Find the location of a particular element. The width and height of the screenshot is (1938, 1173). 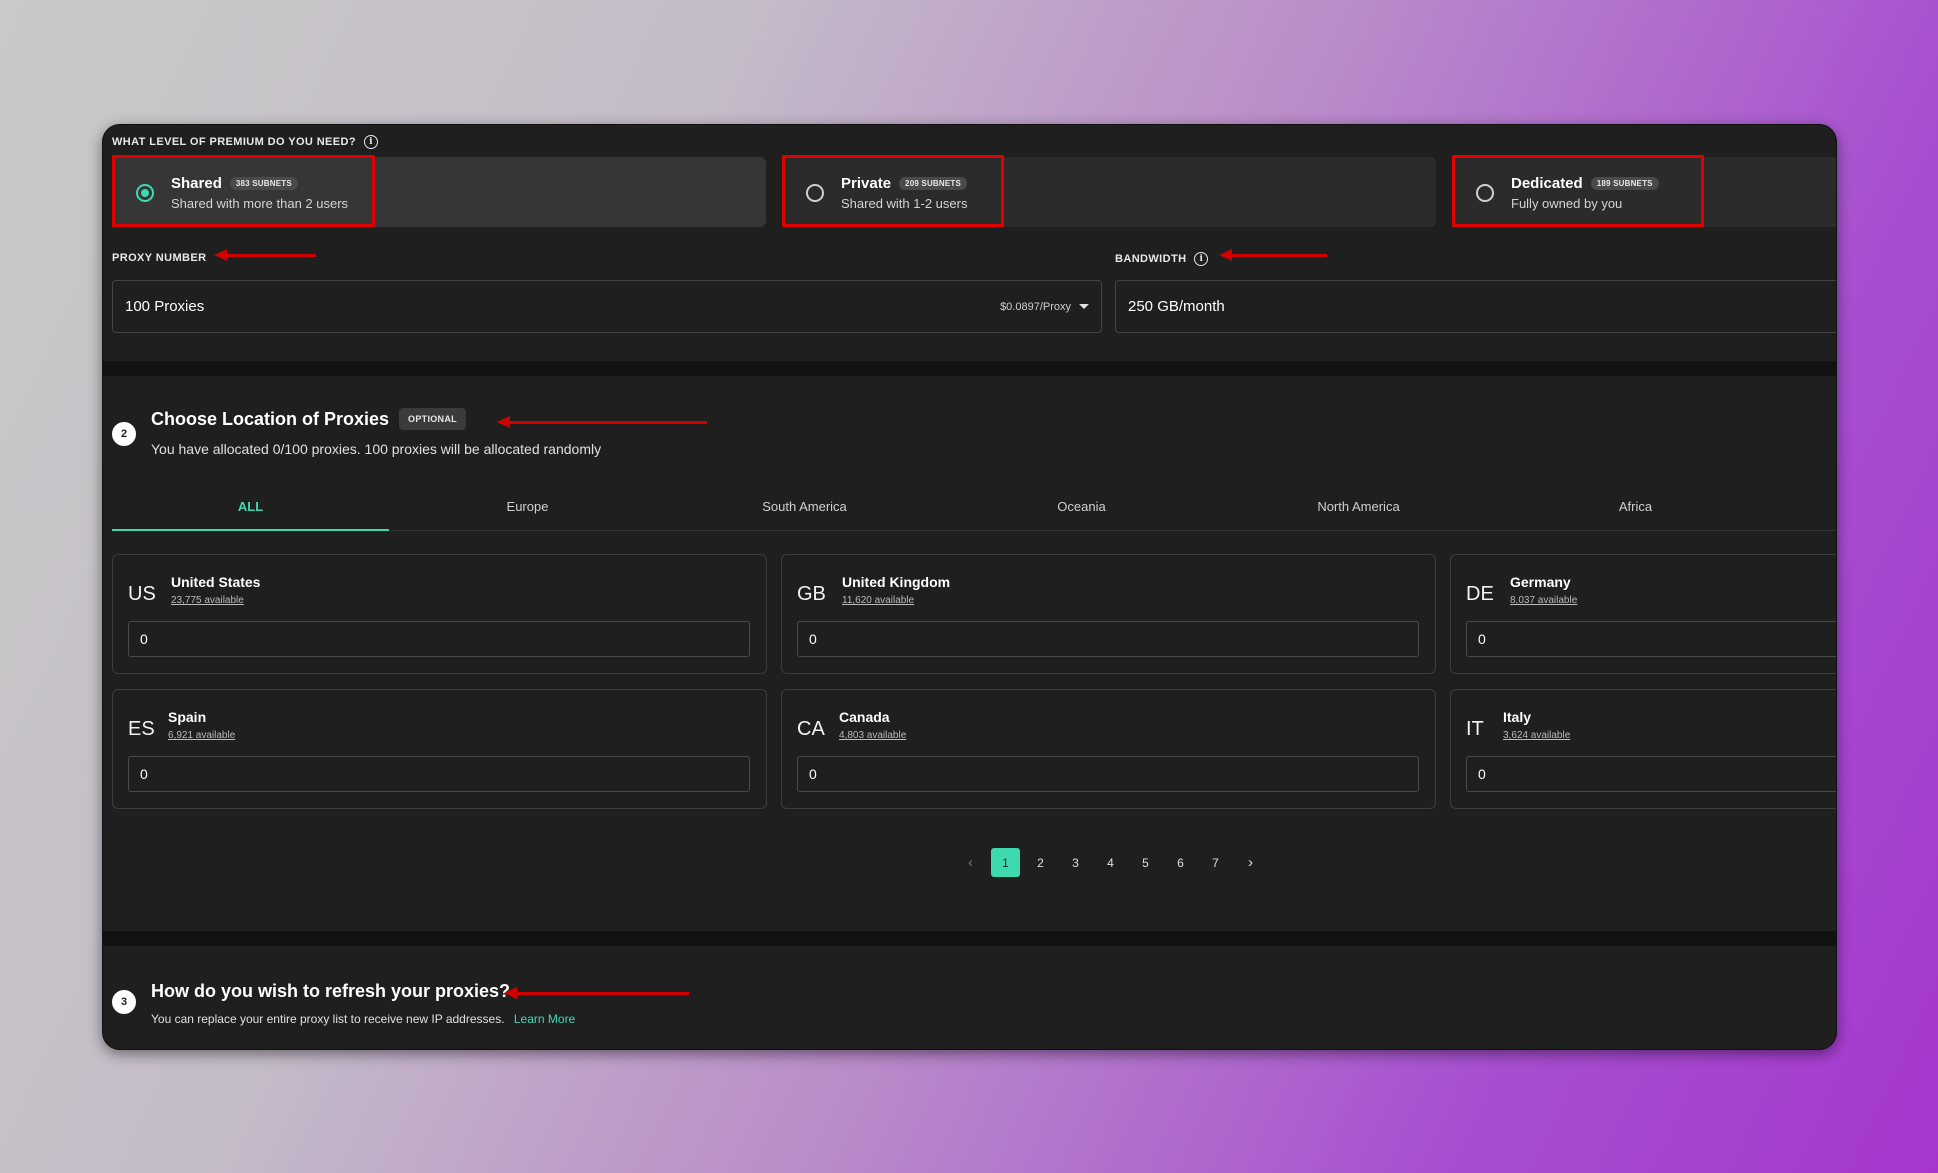

pagination: ‹ 1 2 3 4 5 6 7 › is located at coordinates (1110, 862).